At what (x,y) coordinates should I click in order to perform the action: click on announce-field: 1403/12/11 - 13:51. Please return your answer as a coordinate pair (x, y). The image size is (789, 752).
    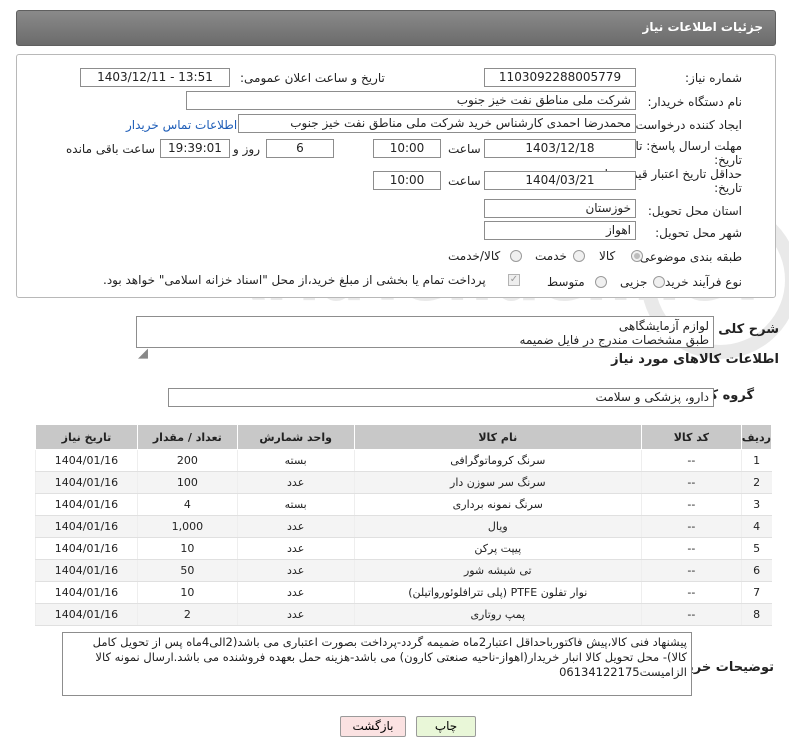
    Looking at the image, I should click on (155, 77).